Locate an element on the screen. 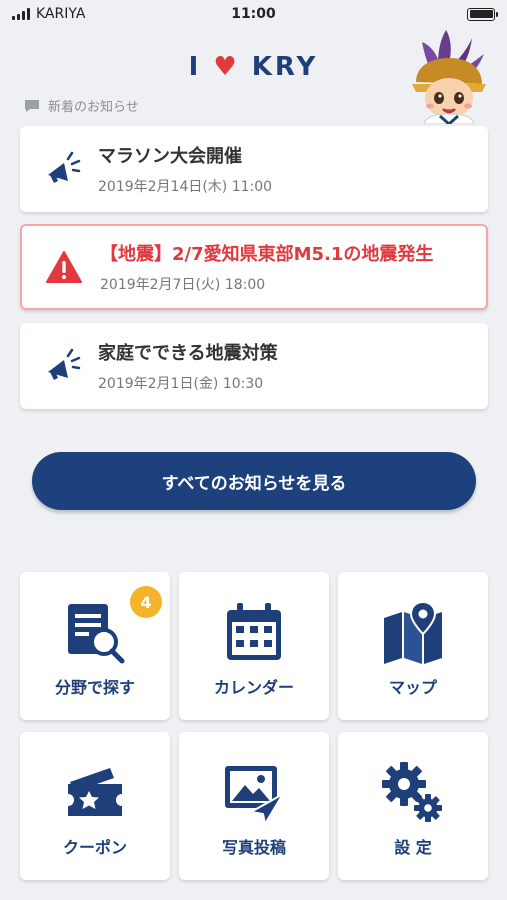 This screenshot has width=507, height=900. tile-label: カレンダー is located at coordinates (253, 687).